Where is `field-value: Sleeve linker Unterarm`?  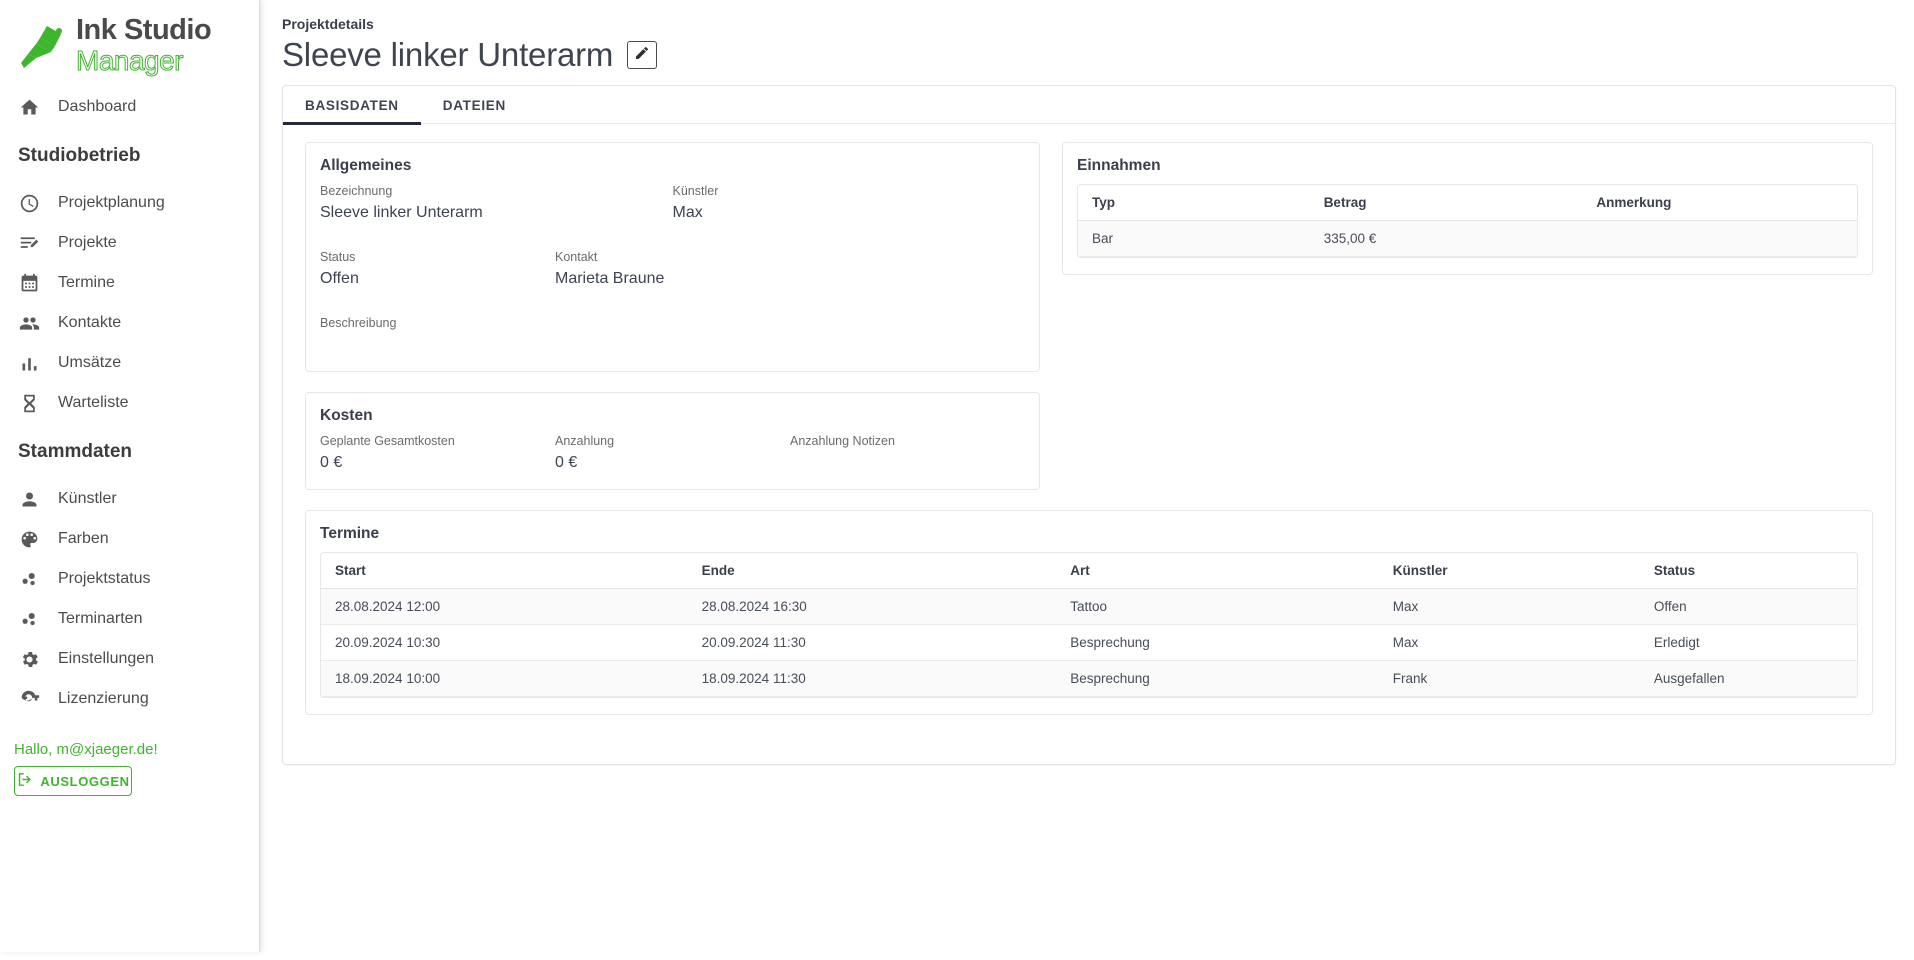
field-value: Sleeve linker Unterarm is located at coordinates (401, 212).